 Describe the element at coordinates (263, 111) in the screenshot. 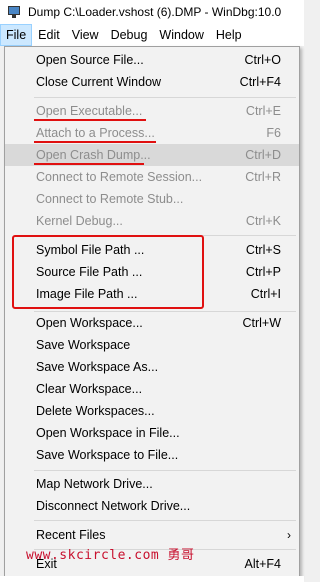

I see `menu-item-shortcut: Ctrl+E` at that location.